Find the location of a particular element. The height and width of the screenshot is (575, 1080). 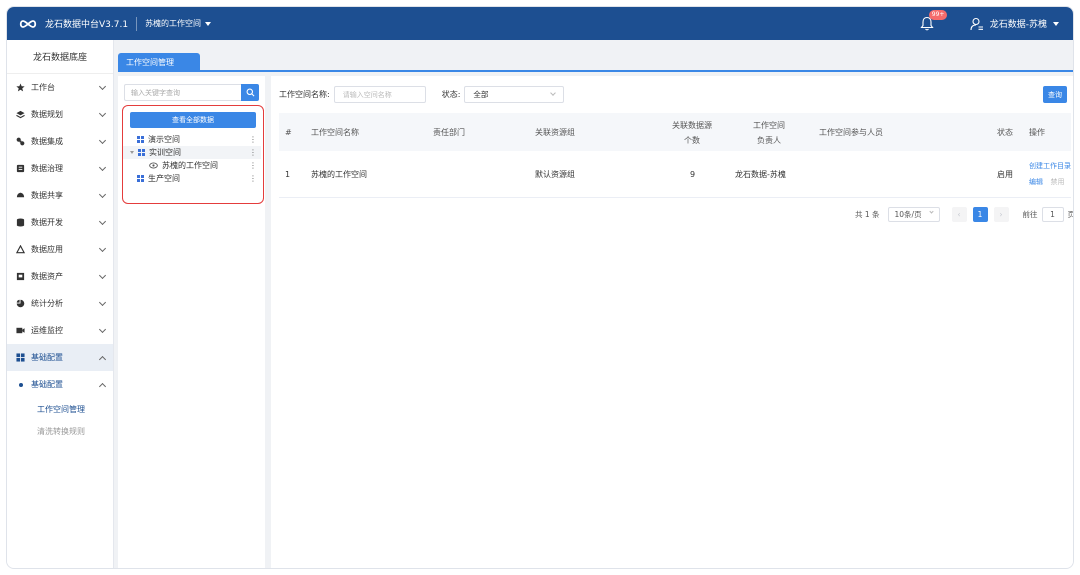

app-icon is located at coordinates (20, 250).